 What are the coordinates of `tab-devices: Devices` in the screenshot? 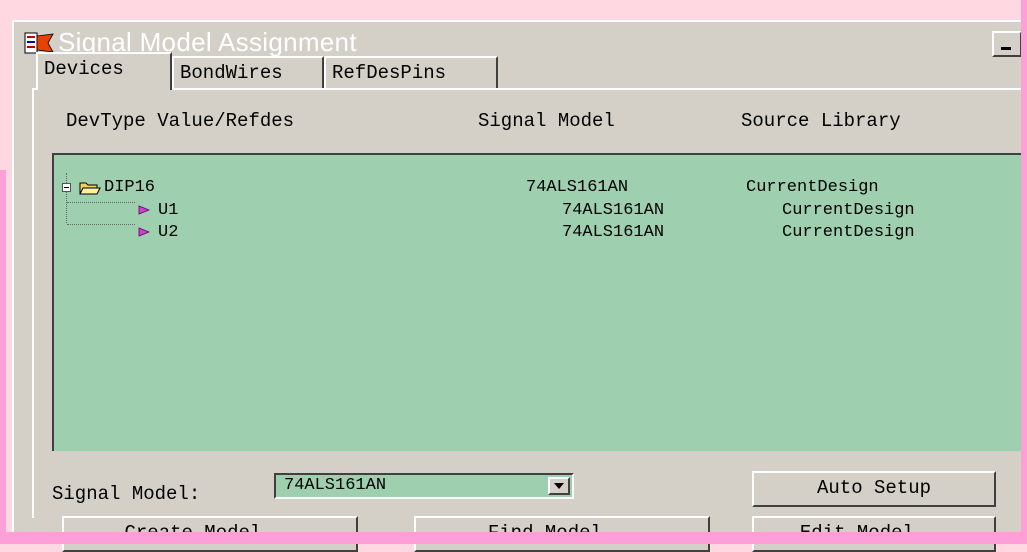 It's located at (104, 71).